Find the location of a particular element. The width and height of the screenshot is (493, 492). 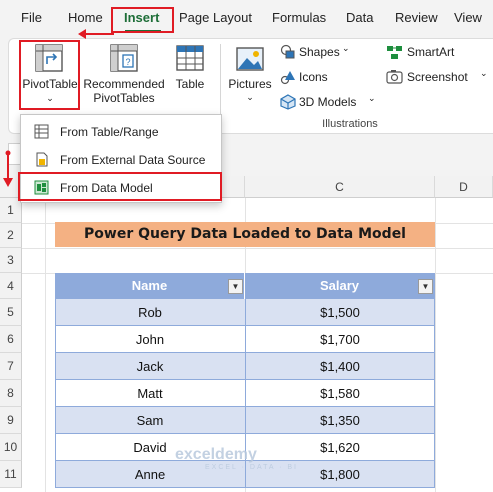

row-header-8: 8 is located at coordinates (11, 393).